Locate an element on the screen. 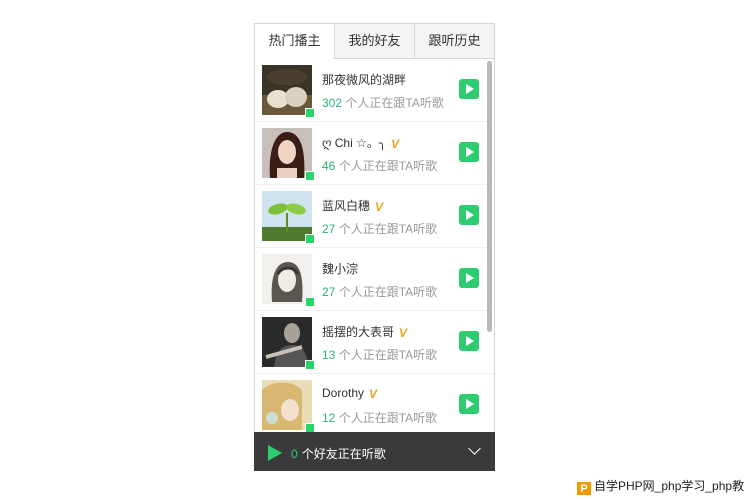 The image size is (747, 500). friends-listening-bar: 0 个好友正在听歌 is located at coordinates (374, 451).